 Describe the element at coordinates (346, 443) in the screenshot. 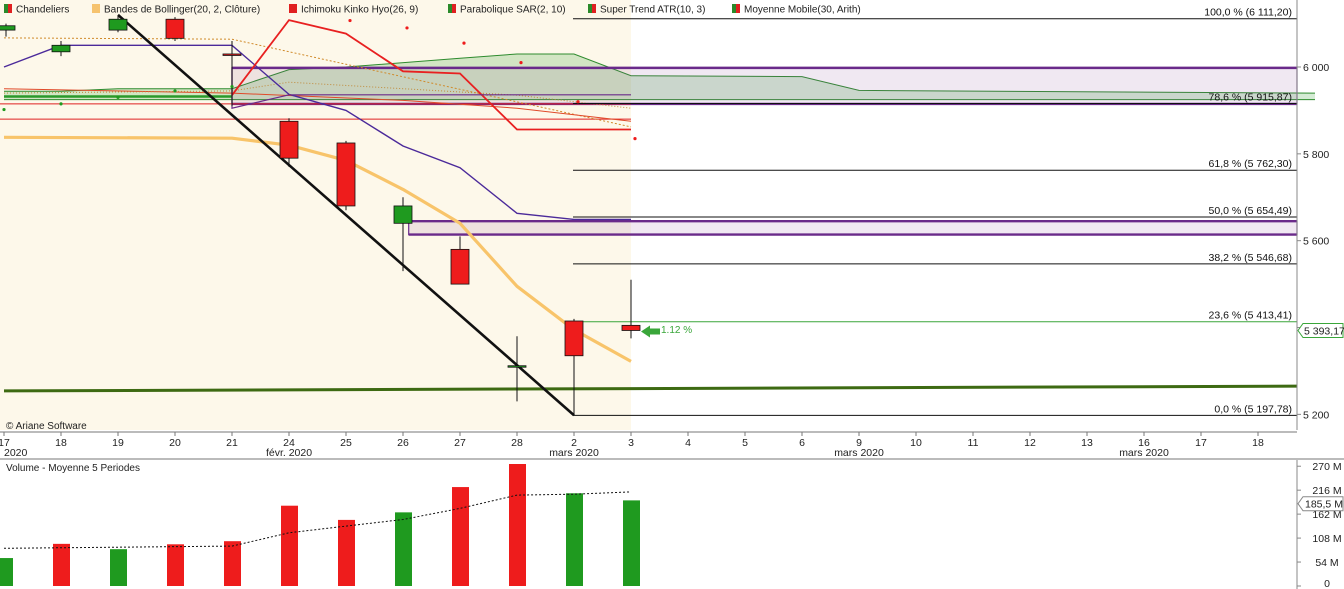

I see `x-tick-label-6: 25` at that location.